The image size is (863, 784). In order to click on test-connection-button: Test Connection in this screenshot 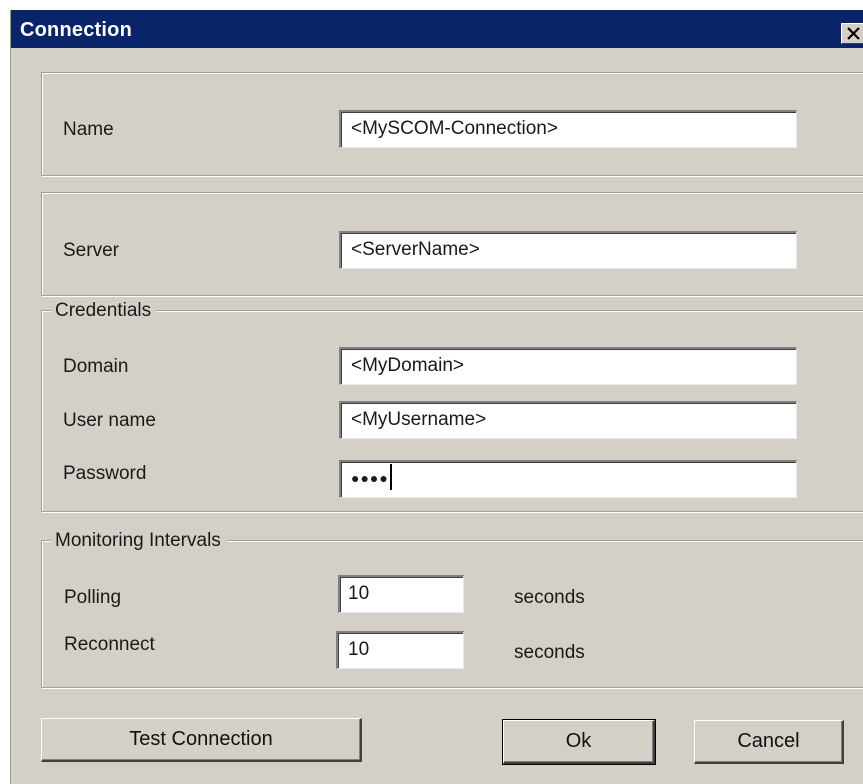, I will do `click(201, 740)`.